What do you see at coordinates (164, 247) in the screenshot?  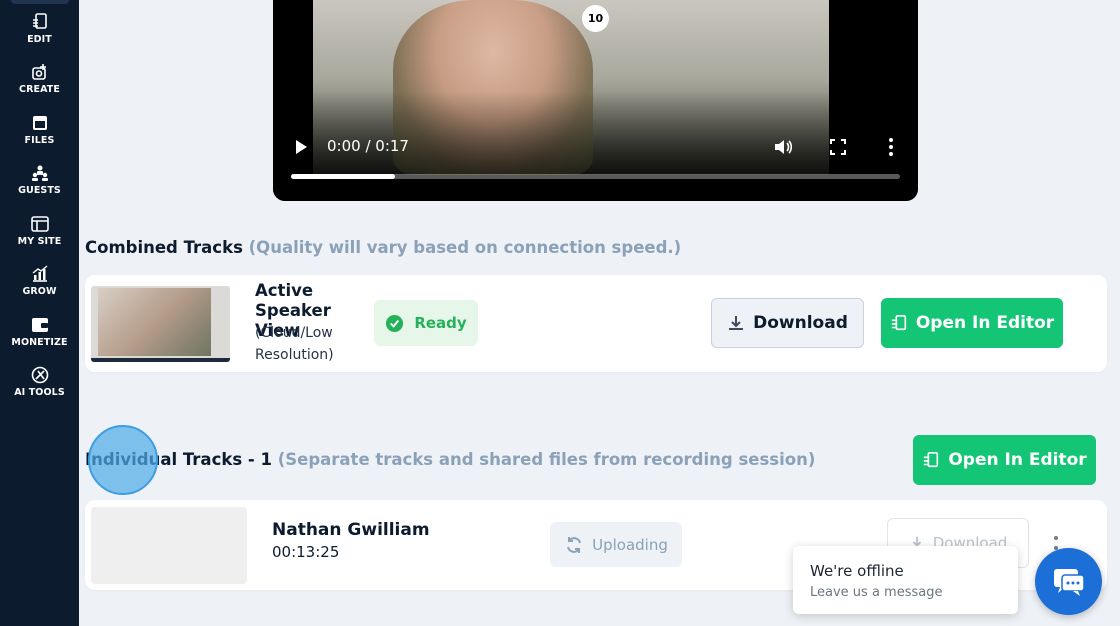 I see `combined-tracks-title: Combined Tracks` at bounding box center [164, 247].